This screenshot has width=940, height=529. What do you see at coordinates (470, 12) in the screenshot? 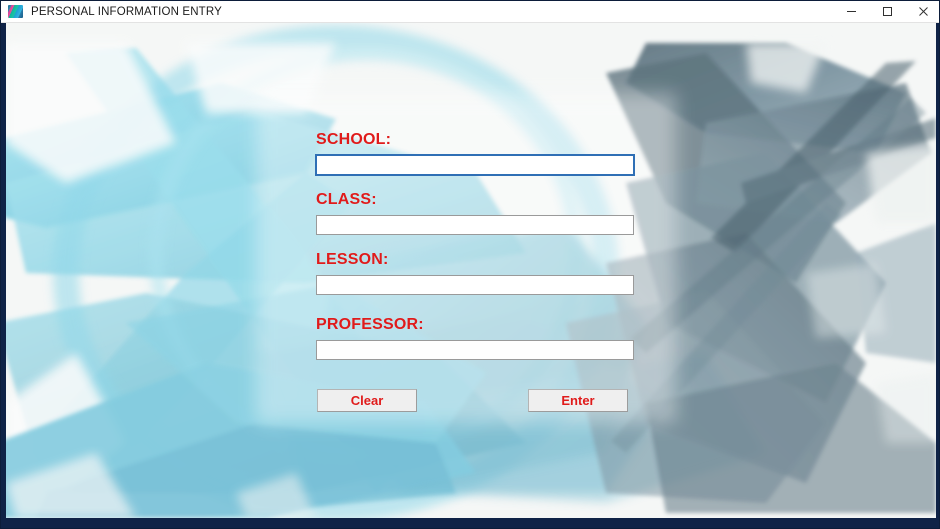
I see `title-bar: PERSONAL INFORMATION ENTRY` at bounding box center [470, 12].